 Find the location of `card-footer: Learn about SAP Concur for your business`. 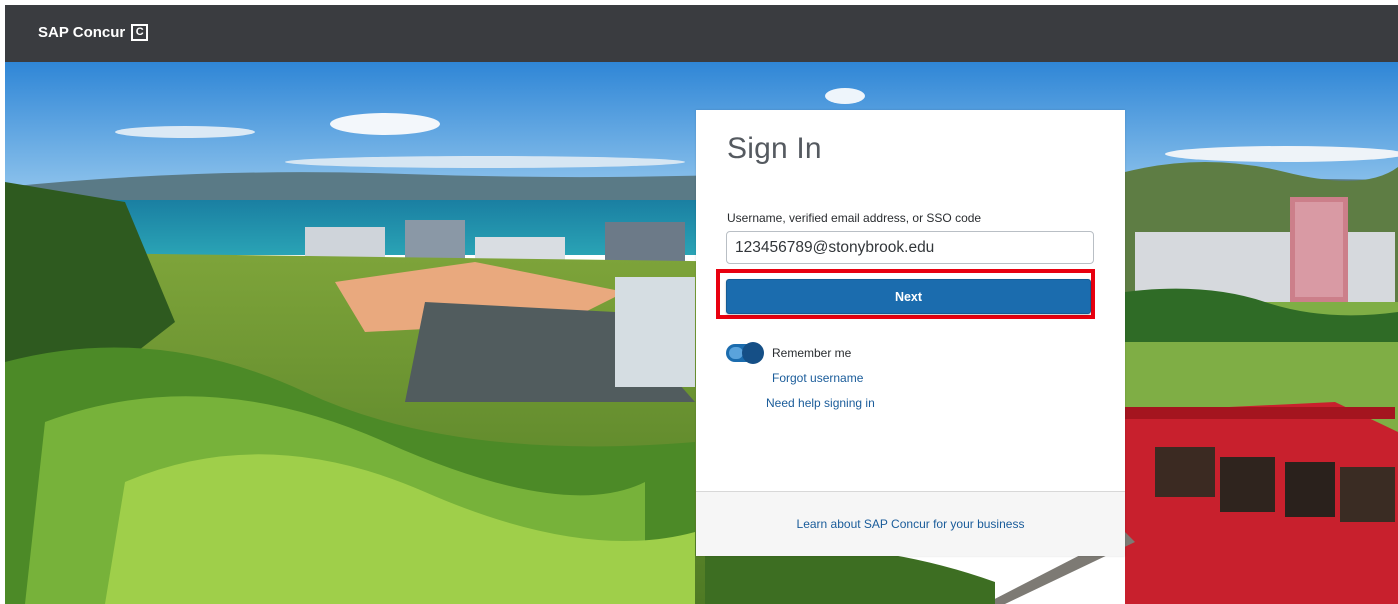

card-footer: Learn about SAP Concur for your business is located at coordinates (910, 523).